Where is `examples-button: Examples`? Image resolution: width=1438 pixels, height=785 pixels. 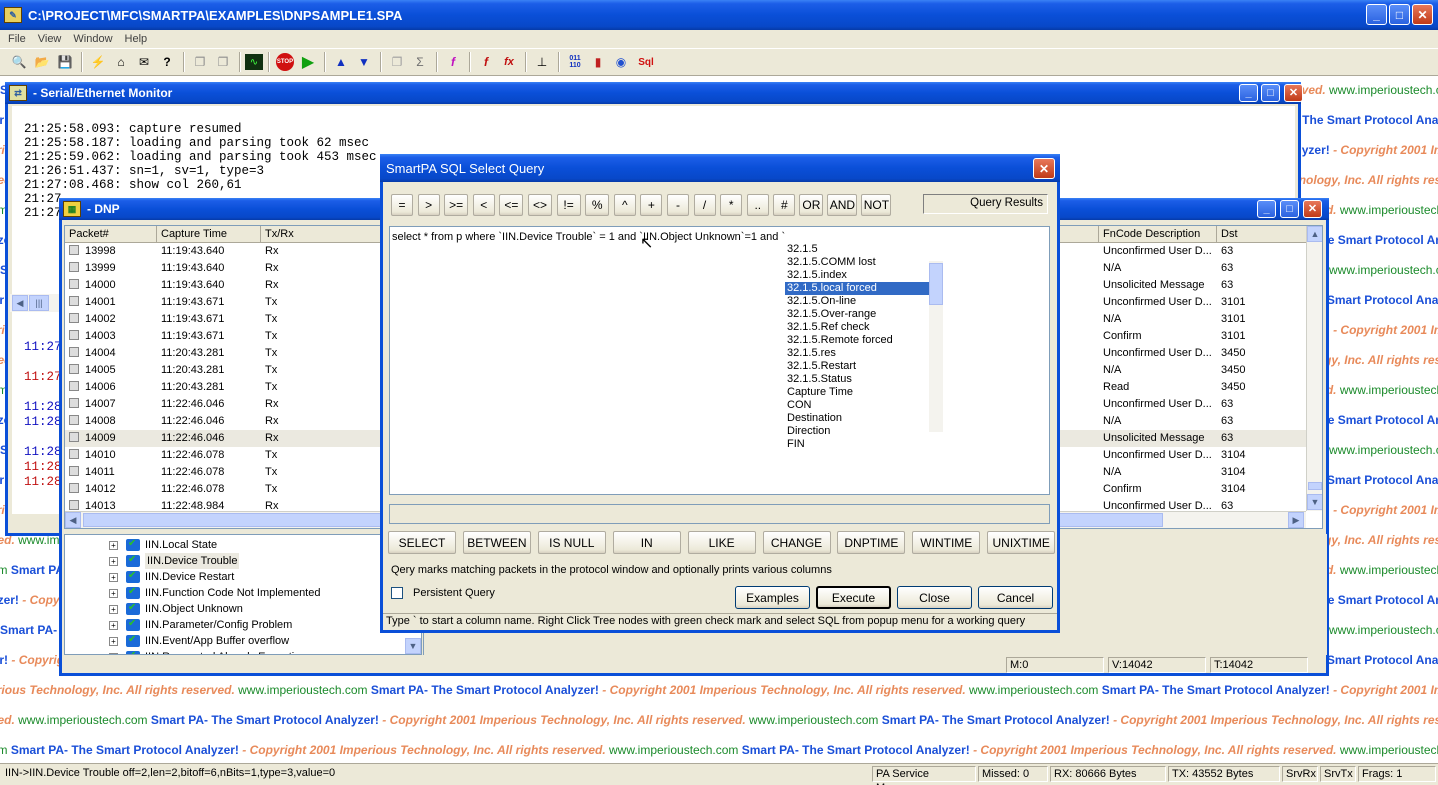
examples-button: Examples is located at coordinates (772, 597).